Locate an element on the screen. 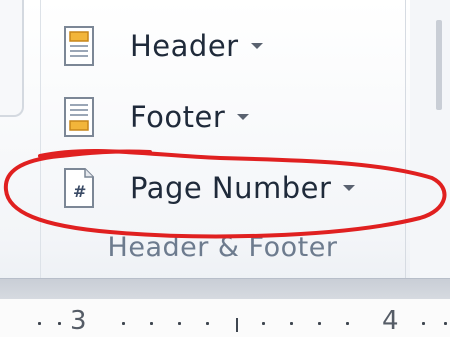  group-label: Header & Footer is located at coordinates (222, 247).